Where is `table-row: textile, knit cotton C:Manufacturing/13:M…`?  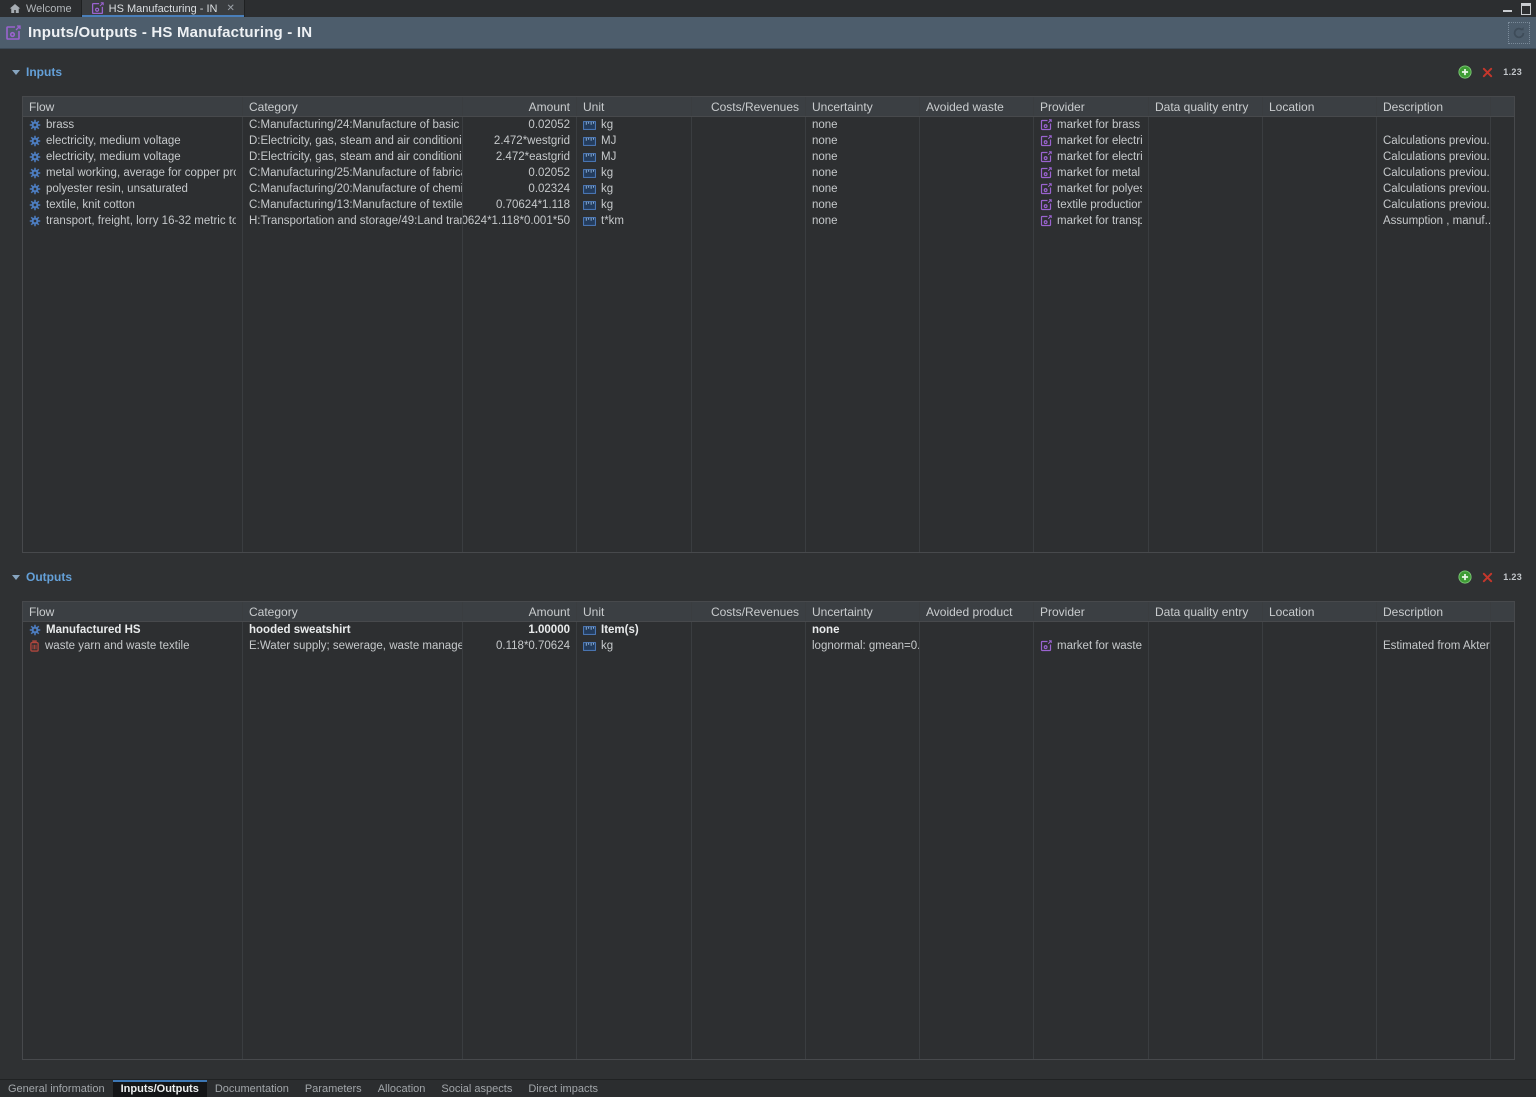
table-row: textile, knit cotton C:Manufacturing/13:M… is located at coordinates (768, 205).